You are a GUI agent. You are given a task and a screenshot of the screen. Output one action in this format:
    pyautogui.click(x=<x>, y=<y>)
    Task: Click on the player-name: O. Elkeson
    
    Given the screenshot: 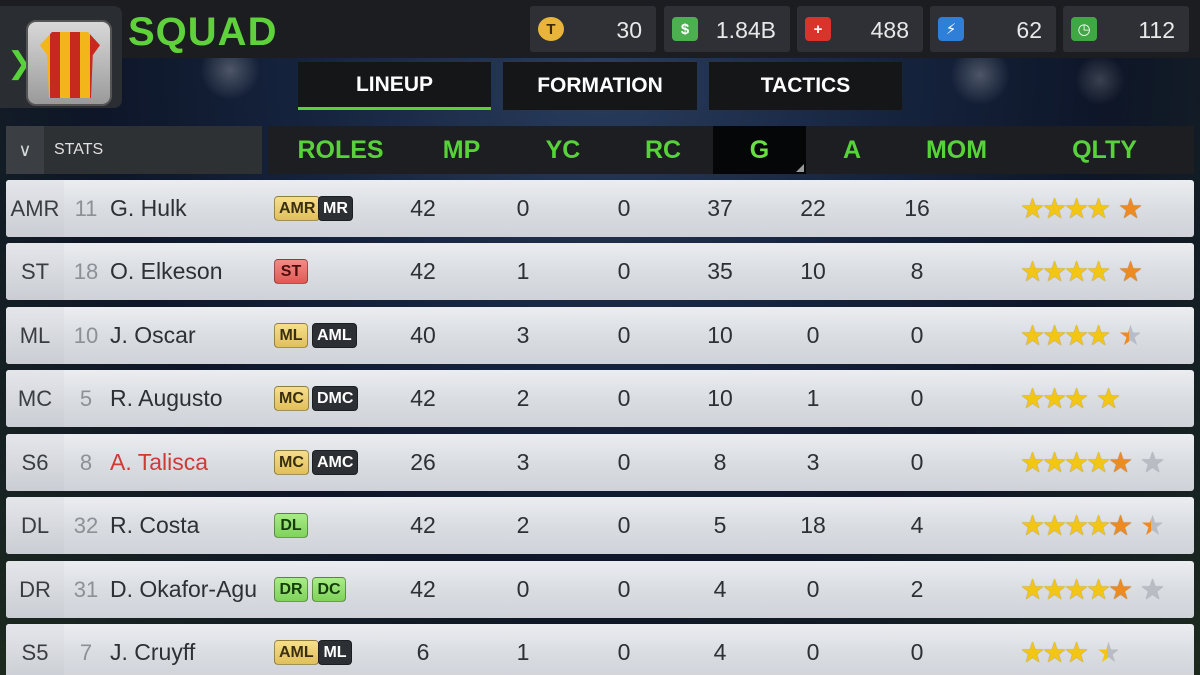 What is the action you would take?
    pyautogui.click(x=166, y=271)
    